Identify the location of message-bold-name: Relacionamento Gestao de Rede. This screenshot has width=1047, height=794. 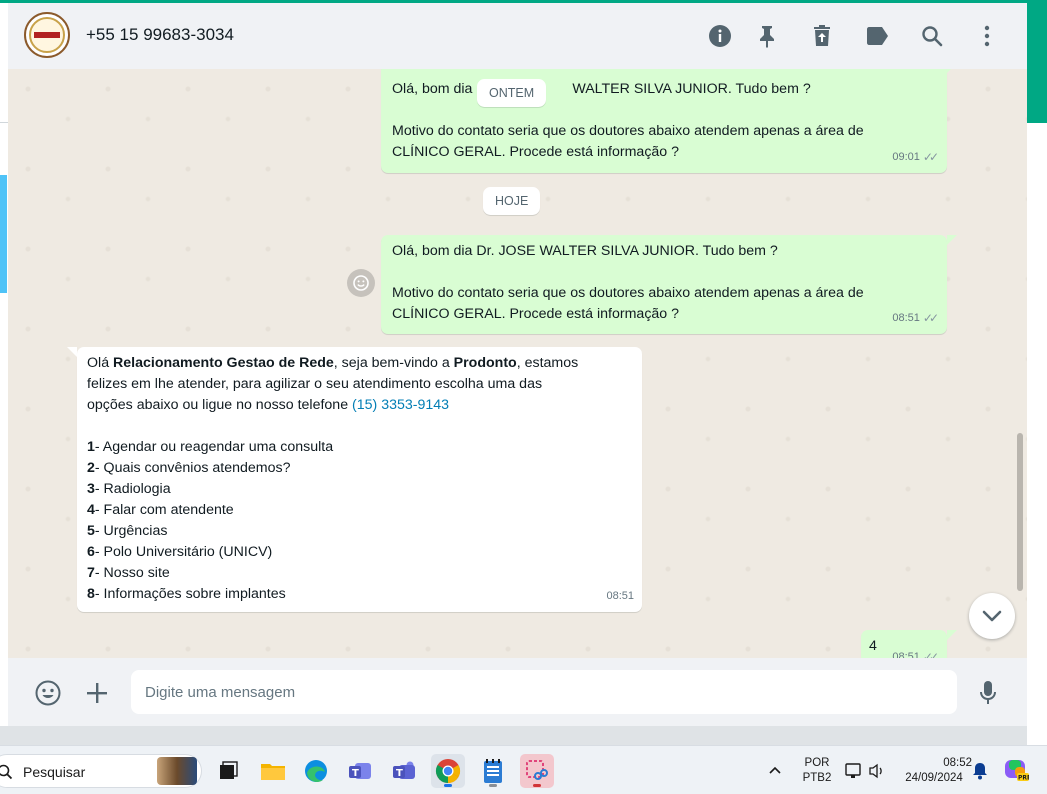
(223, 363).